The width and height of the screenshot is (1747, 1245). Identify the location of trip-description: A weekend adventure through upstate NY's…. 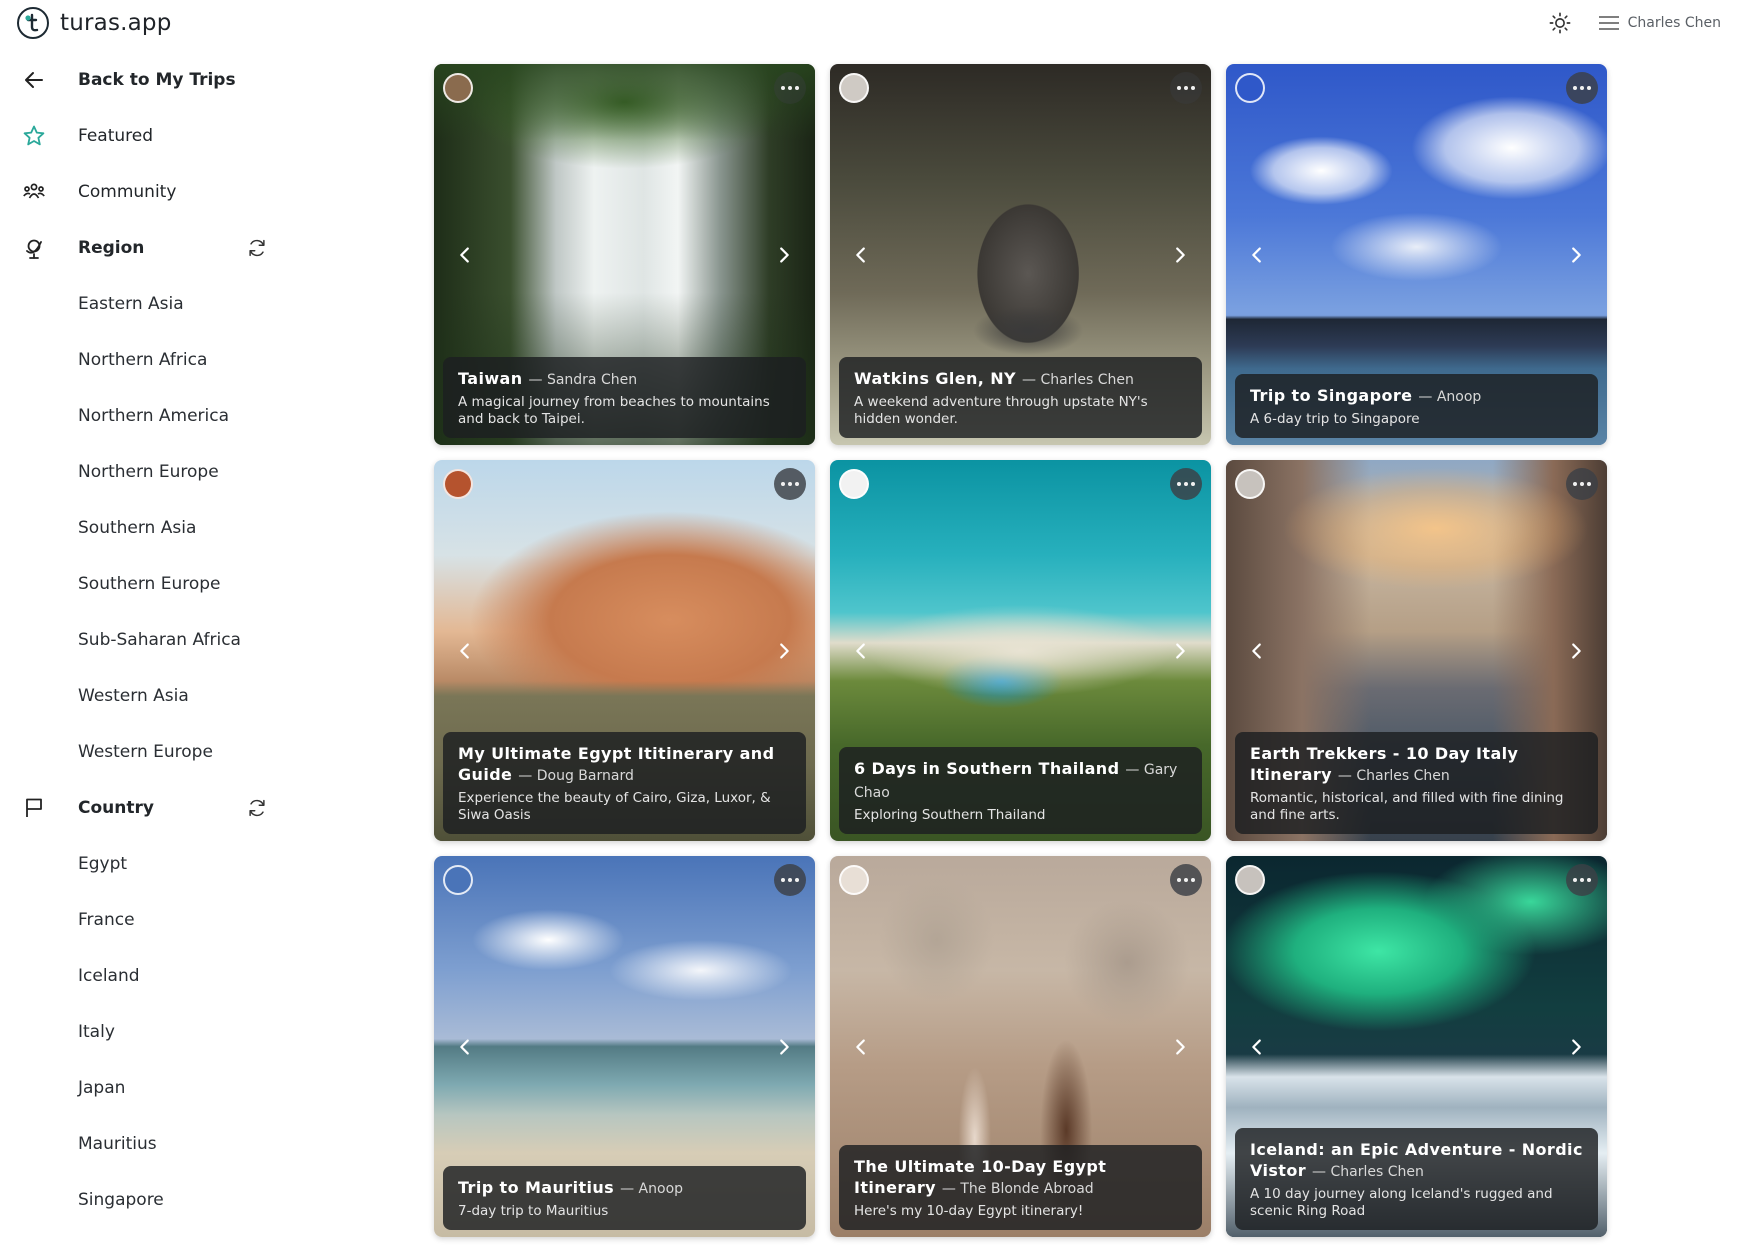
(1001, 410).